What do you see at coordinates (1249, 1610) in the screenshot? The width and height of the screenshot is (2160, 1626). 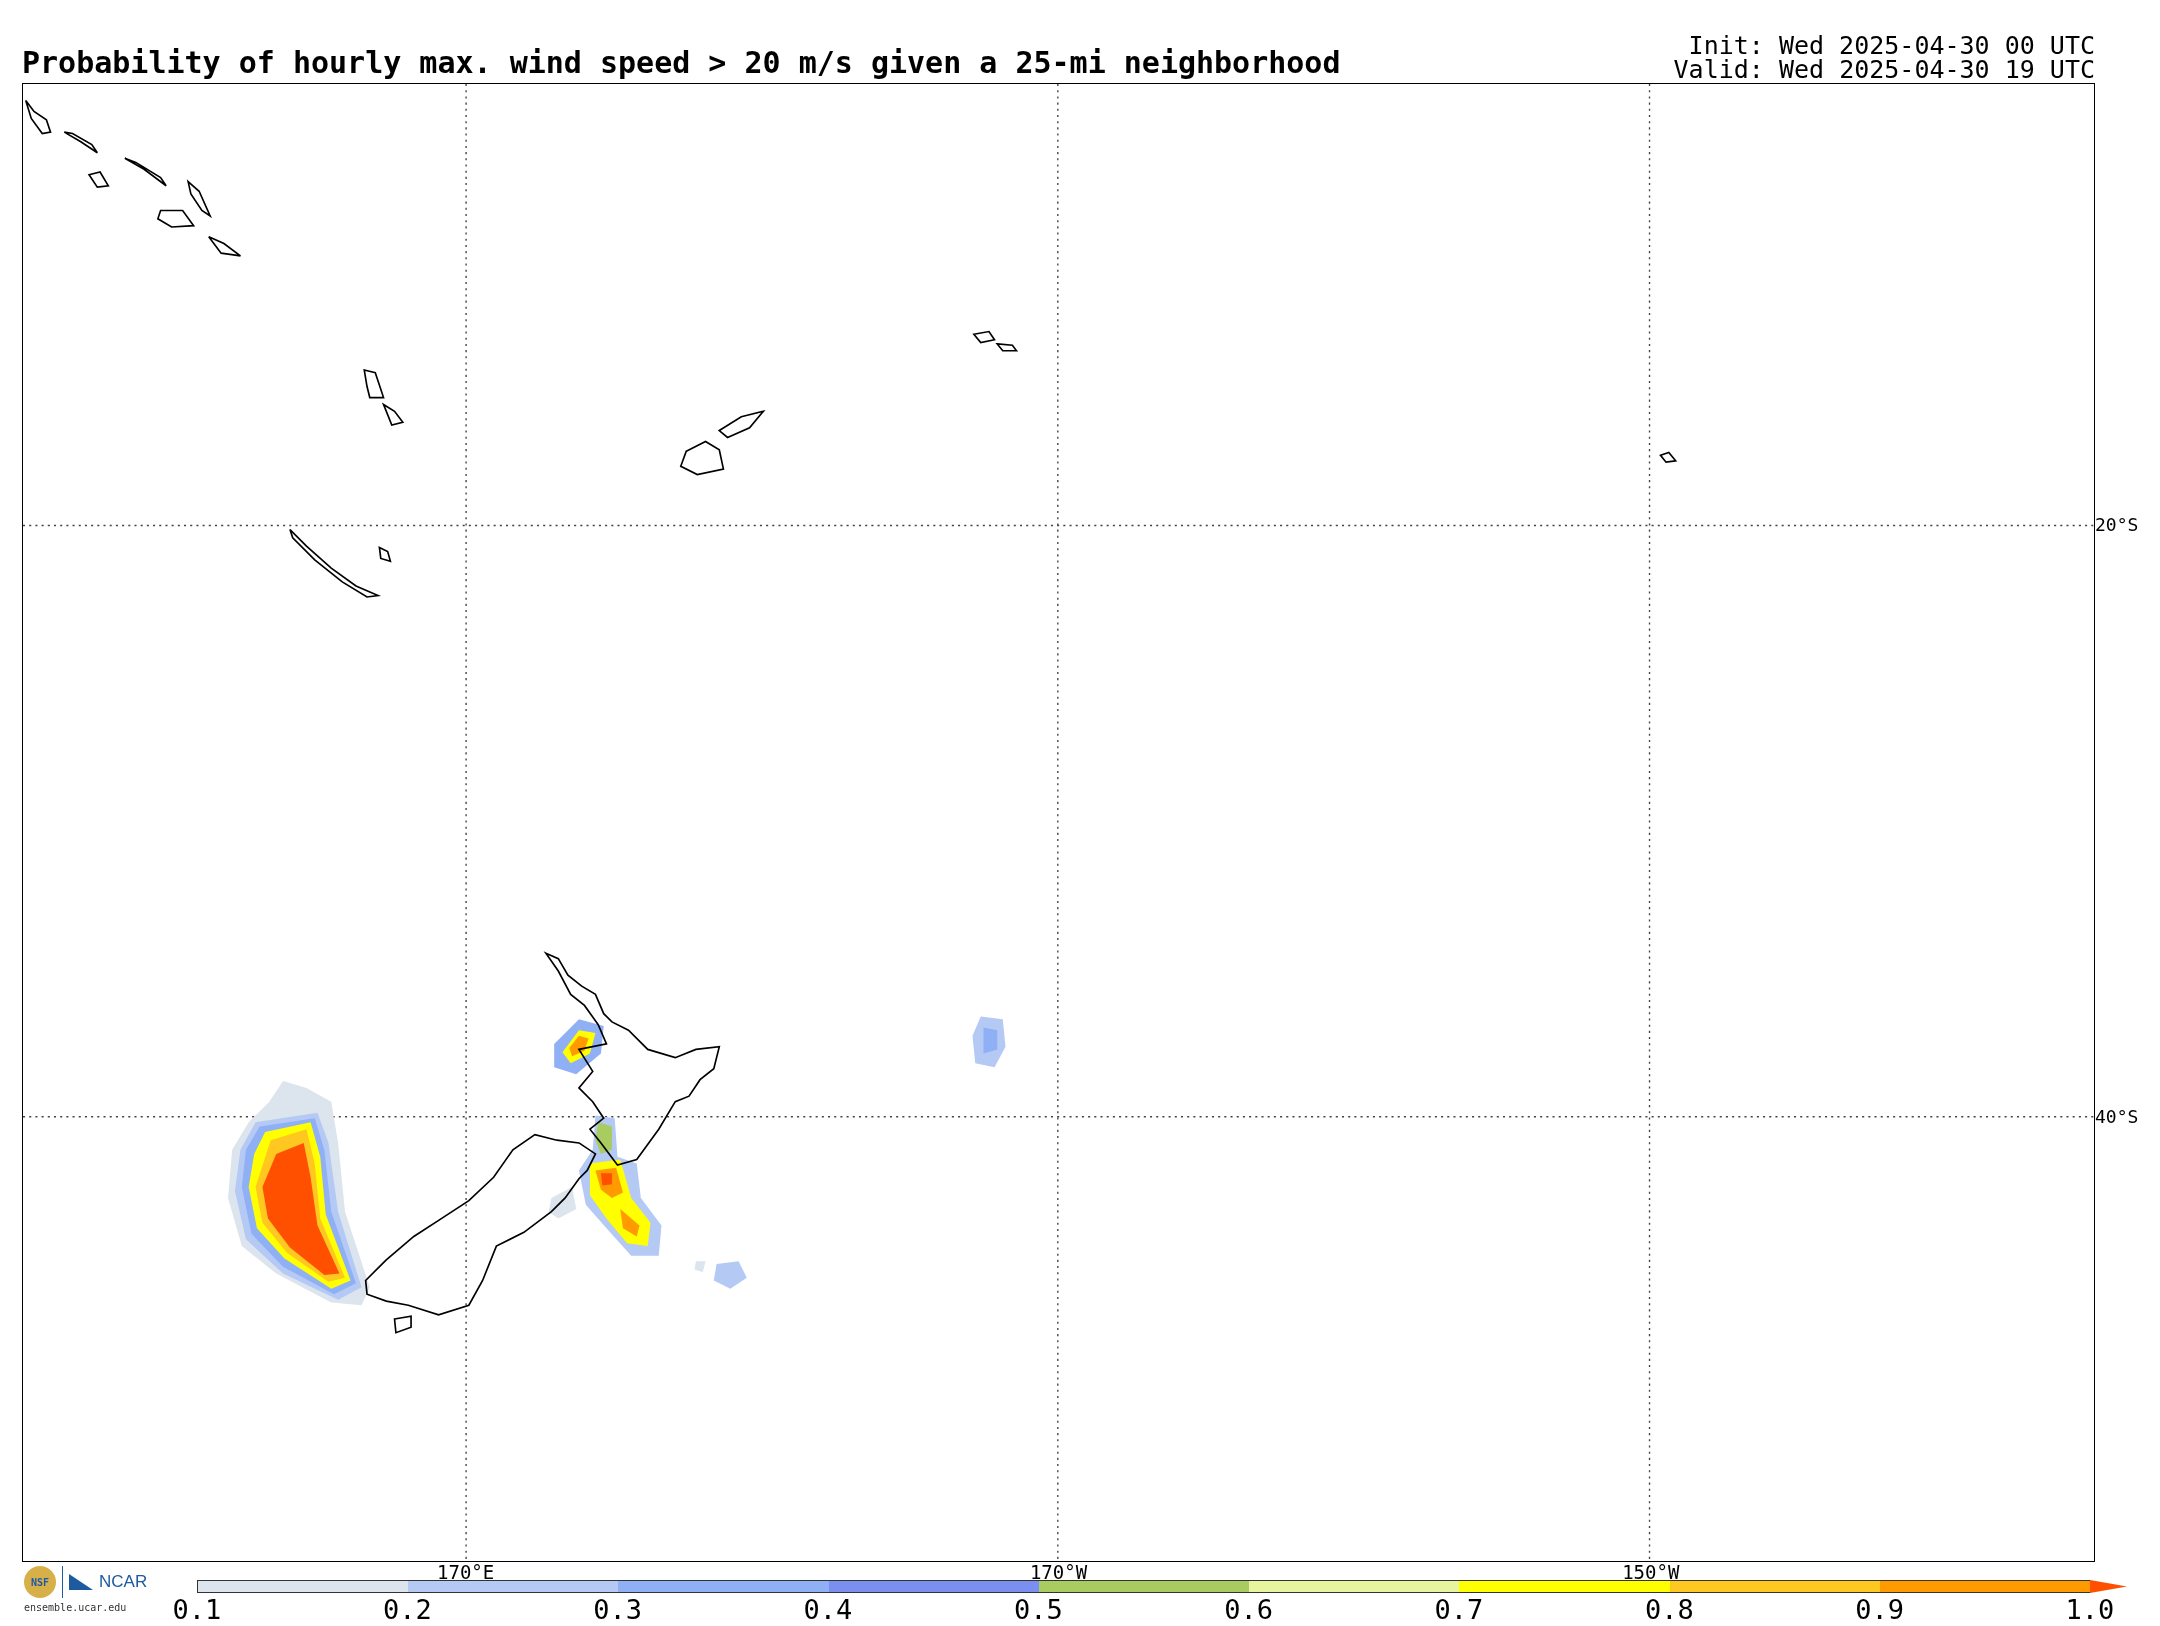 I see `colorbar-tick-label: 0.6` at bounding box center [1249, 1610].